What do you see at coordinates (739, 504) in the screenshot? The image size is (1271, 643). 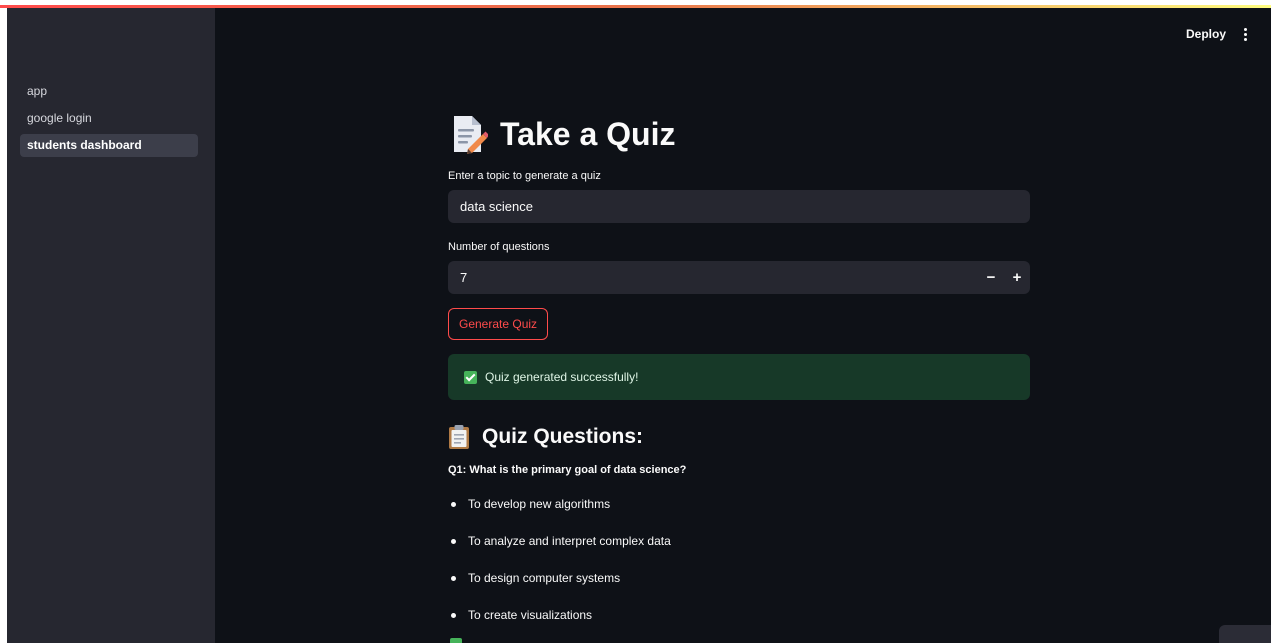 I see `list-item: To develop new algorithms` at bounding box center [739, 504].